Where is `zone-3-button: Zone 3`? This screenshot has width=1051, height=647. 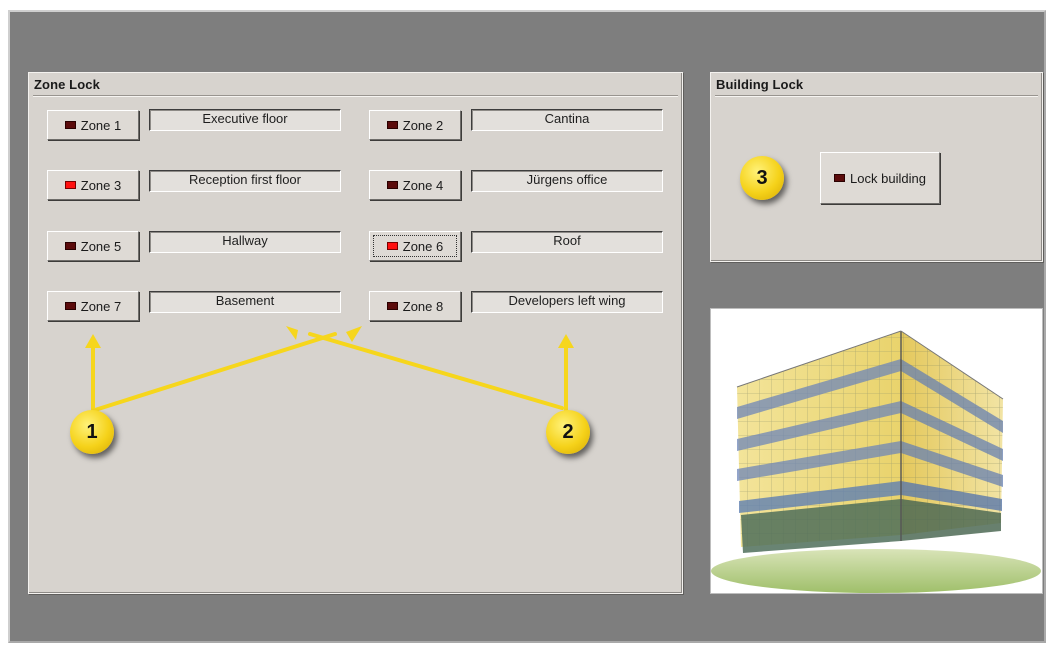 zone-3-button: Zone 3 is located at coordinates (93, 185).